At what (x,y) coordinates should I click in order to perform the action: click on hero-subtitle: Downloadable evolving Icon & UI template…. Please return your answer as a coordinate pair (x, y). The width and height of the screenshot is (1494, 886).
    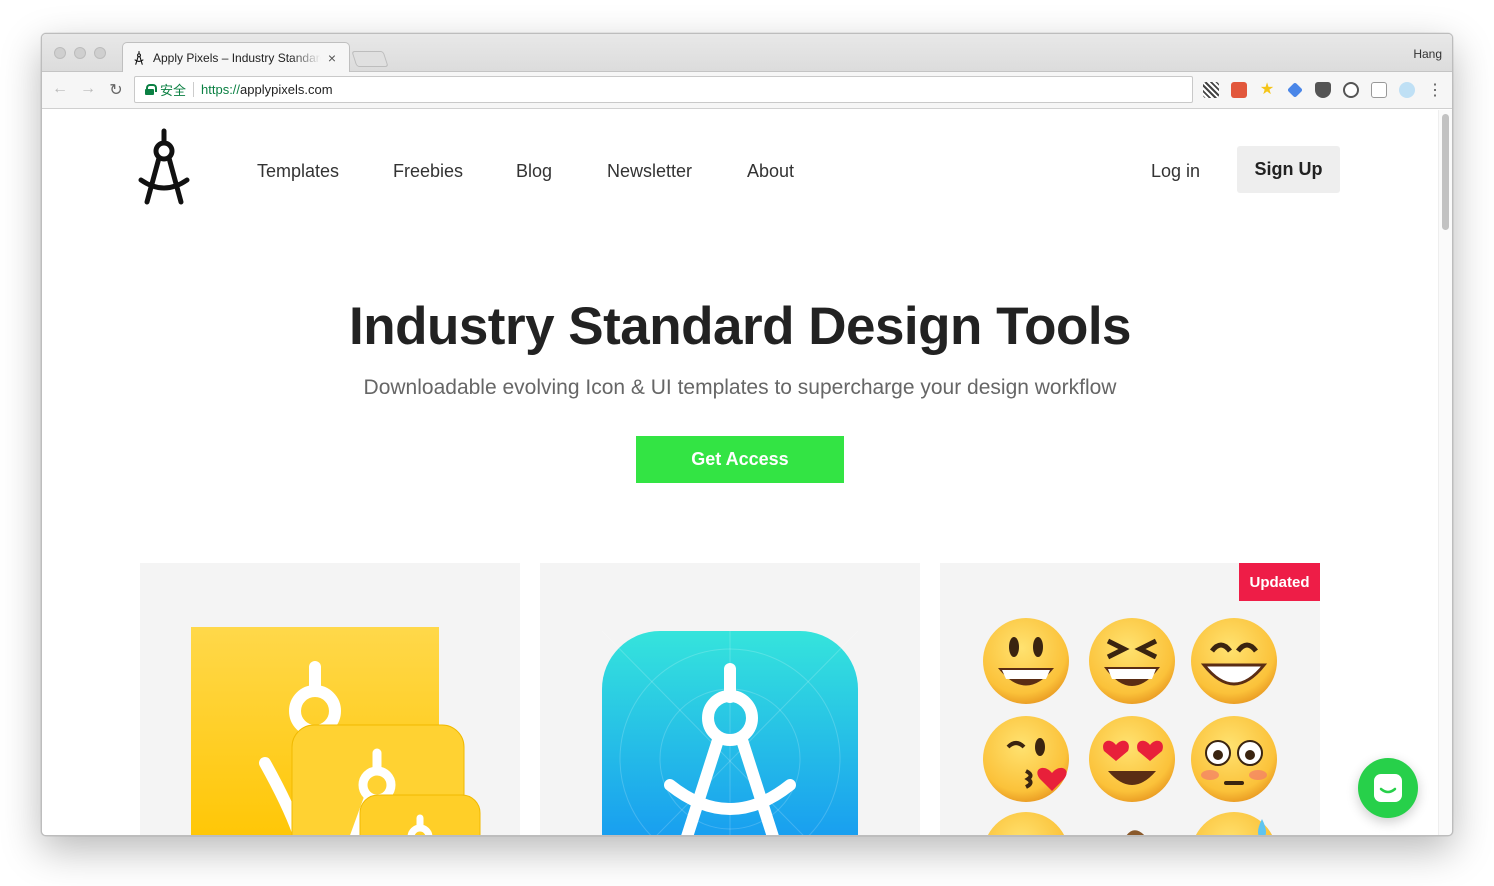
    Looking at the image, I should click on (740, 387).